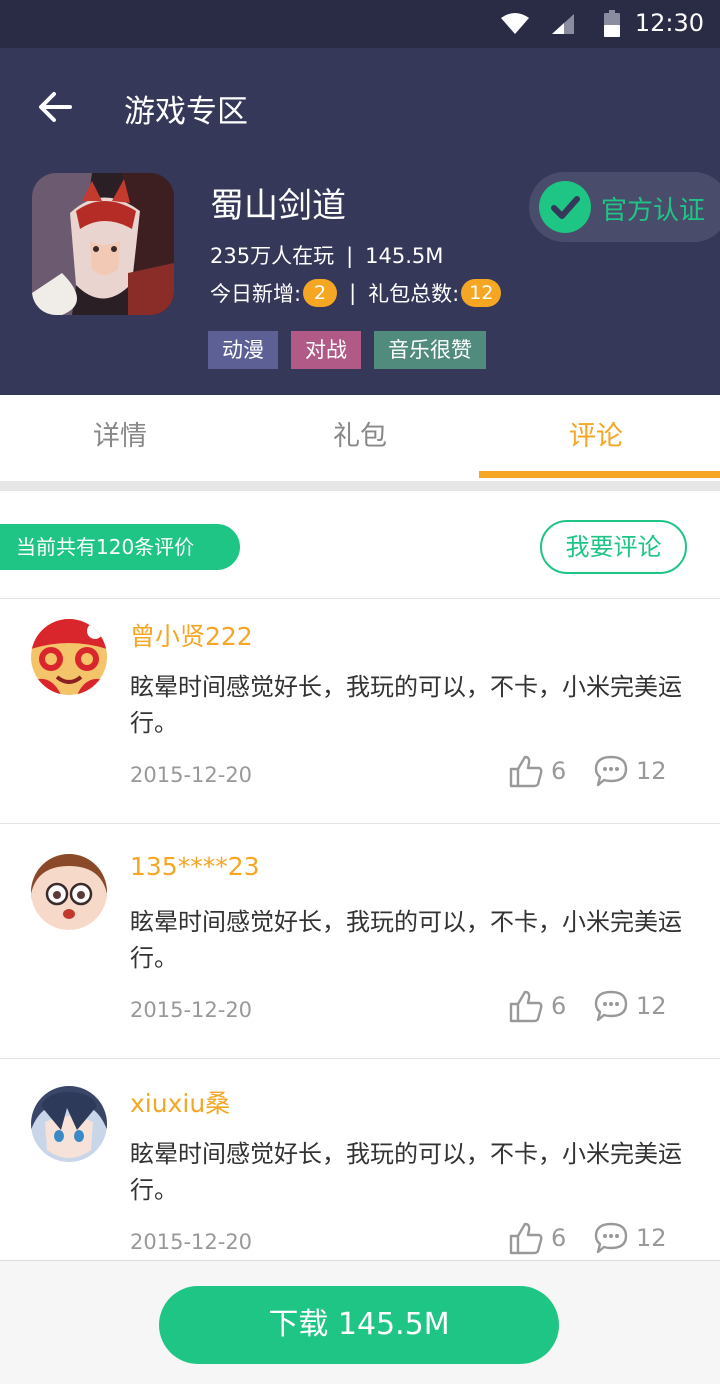  What do you see at coordinates (272, 256) in the screenshot?
I see `players-count: 235万人在玩` at bounding box center [272, 256].